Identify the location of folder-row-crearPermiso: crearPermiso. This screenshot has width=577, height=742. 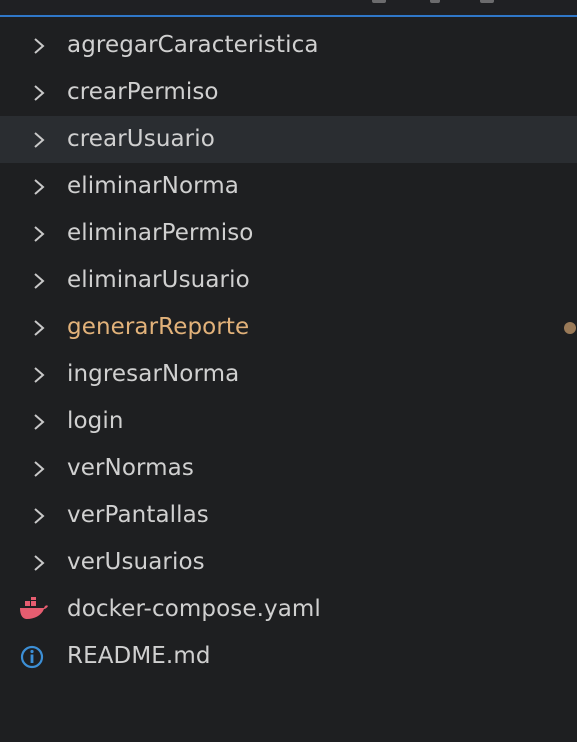
(288, 92).